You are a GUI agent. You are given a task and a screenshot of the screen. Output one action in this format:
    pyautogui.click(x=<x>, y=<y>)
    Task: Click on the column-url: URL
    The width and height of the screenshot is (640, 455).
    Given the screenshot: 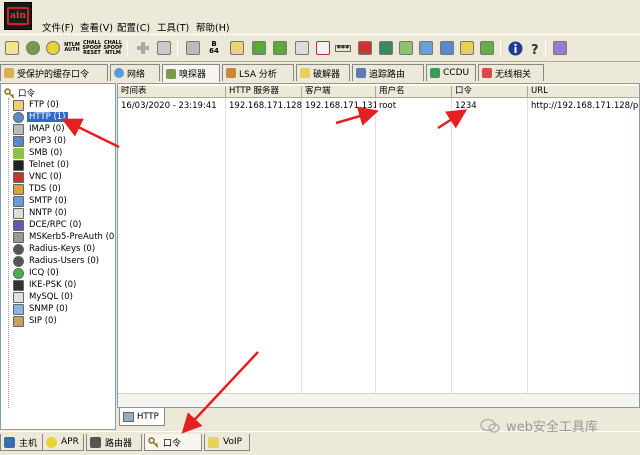 What is the action you would take?
    pyautogui.click(x=583, y=92)
    